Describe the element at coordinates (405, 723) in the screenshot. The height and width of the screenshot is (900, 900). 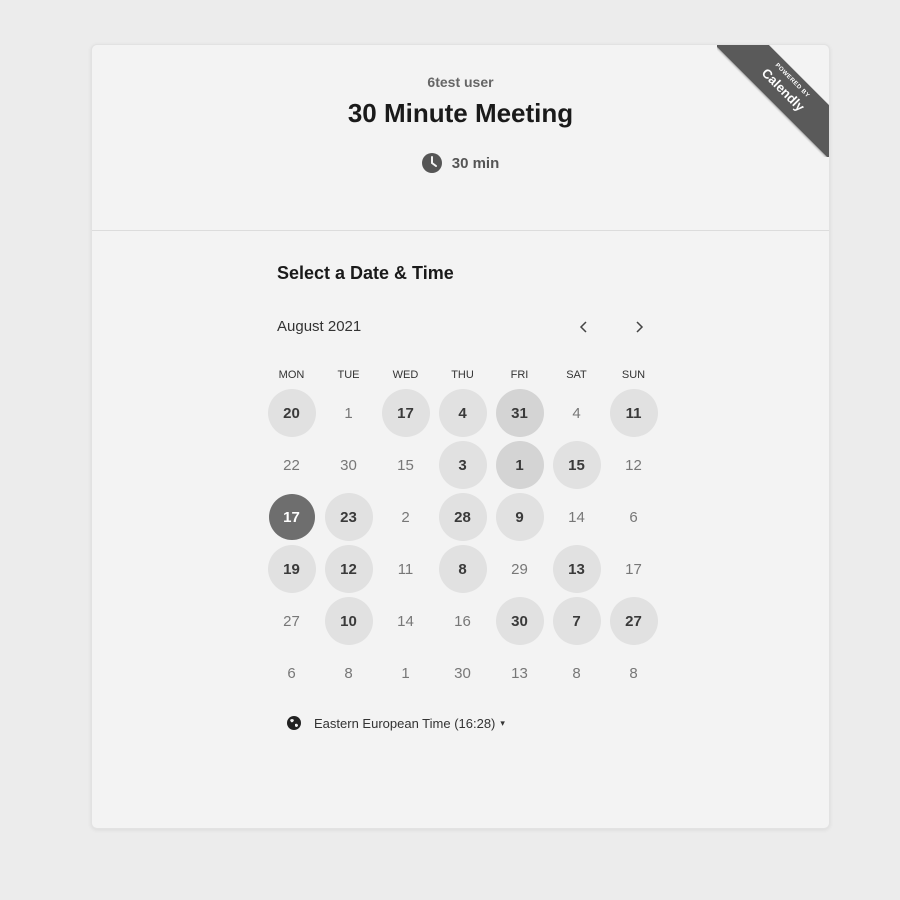
I see `timezone-label: Eastern European Time (16:28)` at that location.